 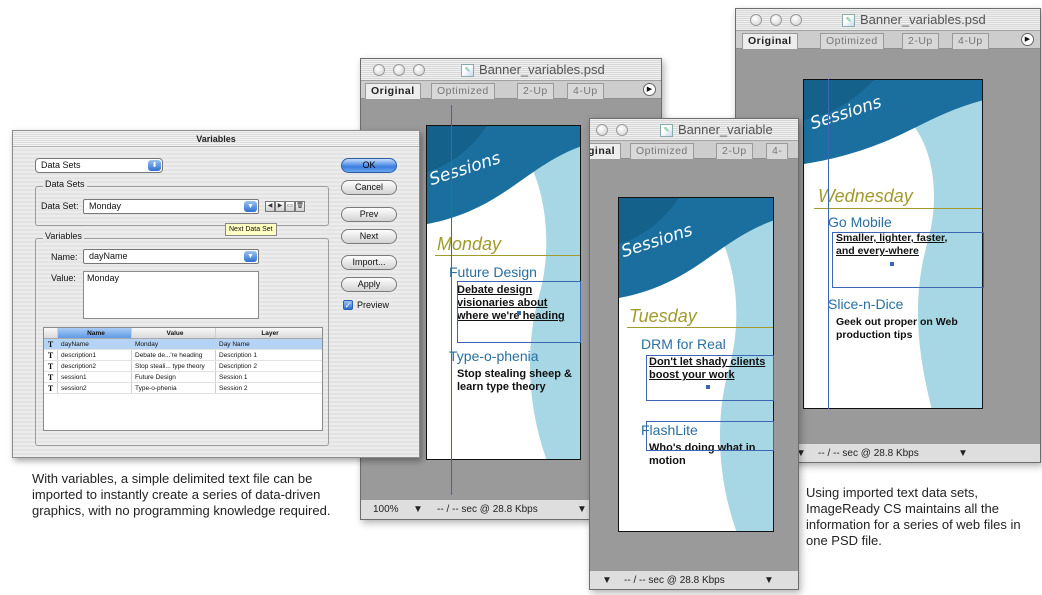 What do you see at coordinates (234, 344) in the screenshot?
I see `row-layer: Day Name` at bounding box center [234, 344].